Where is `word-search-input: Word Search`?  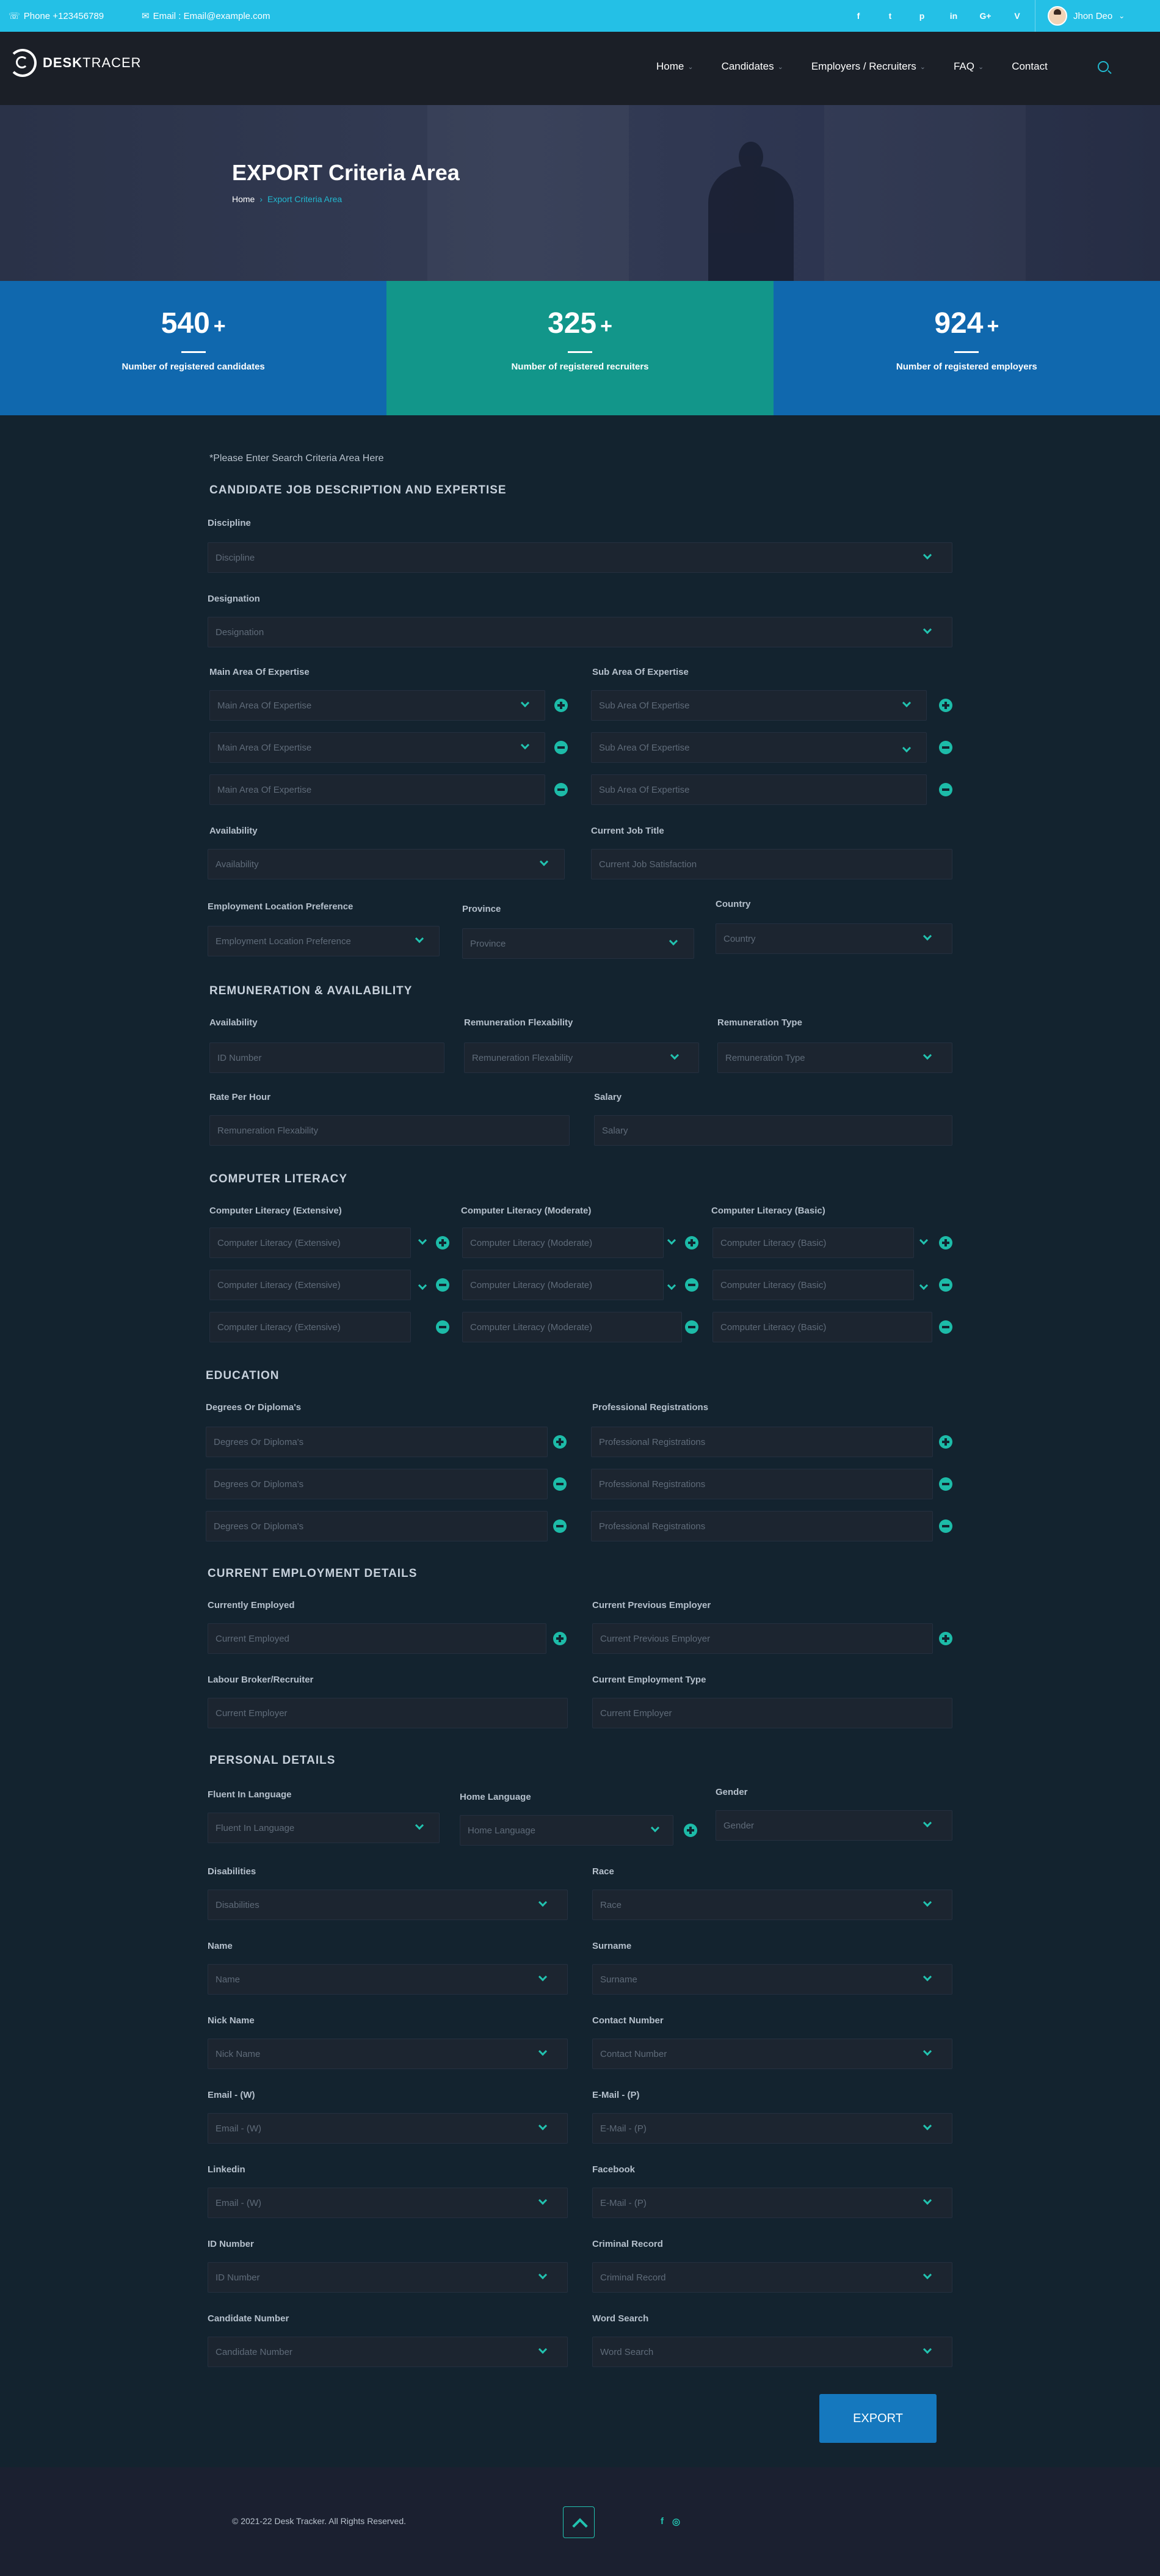
word-search-input: Word Search is located at coordinates (772, 2352).